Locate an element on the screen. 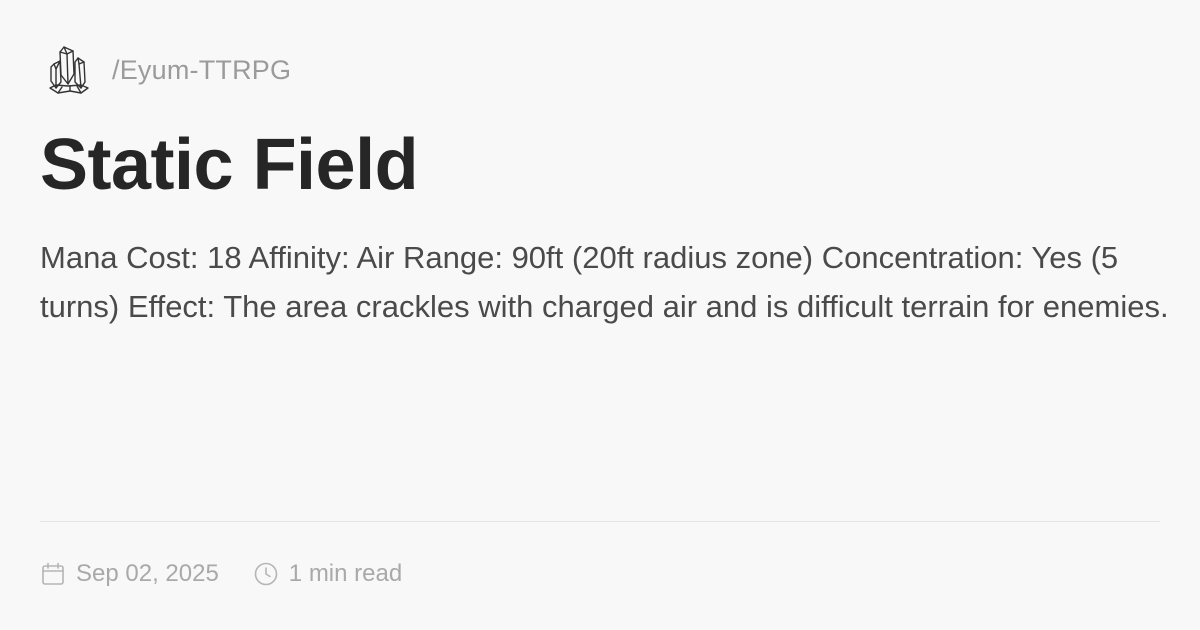 This screenshot has width=1200, height=630. clock-icon is located at coordinates (266, 574).